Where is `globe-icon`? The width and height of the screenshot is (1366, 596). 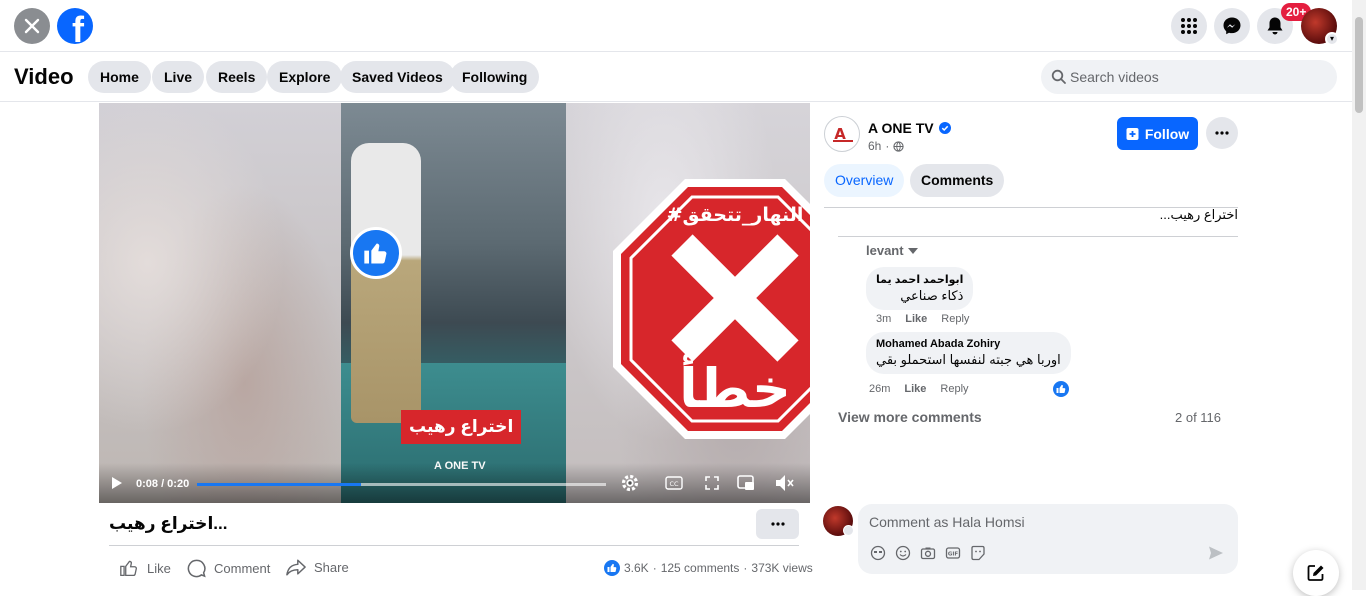 globe-icon is located at coordinates (898, 146).